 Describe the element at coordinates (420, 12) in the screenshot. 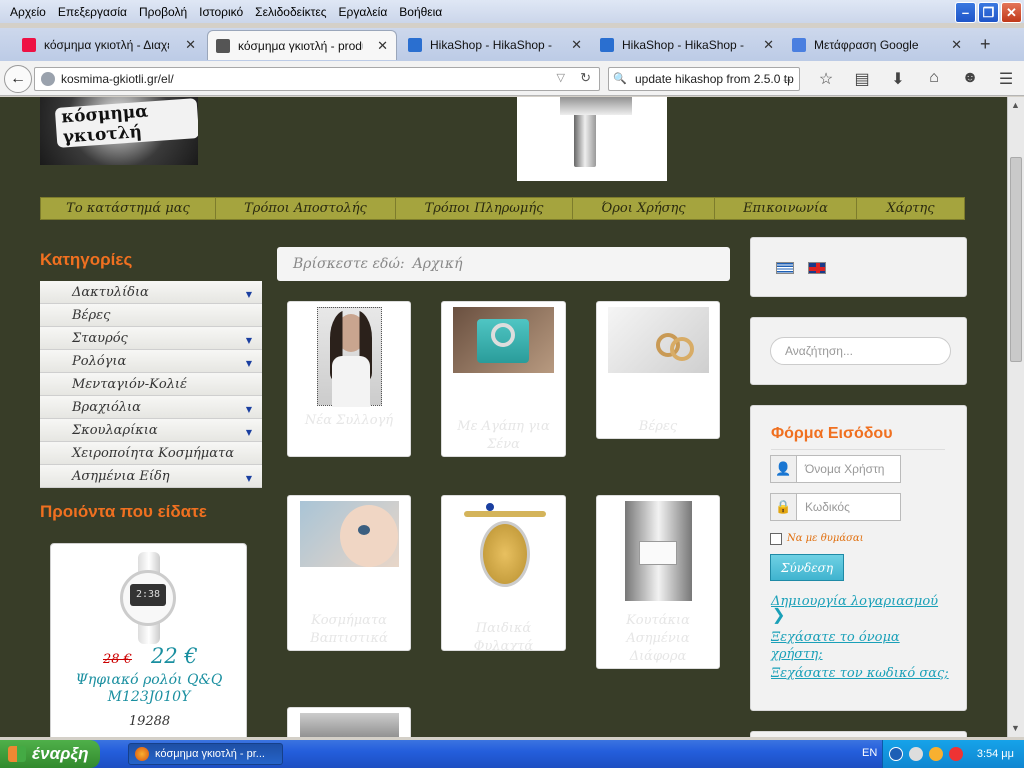

I see `menu-help: Βοήθεια` at that location.